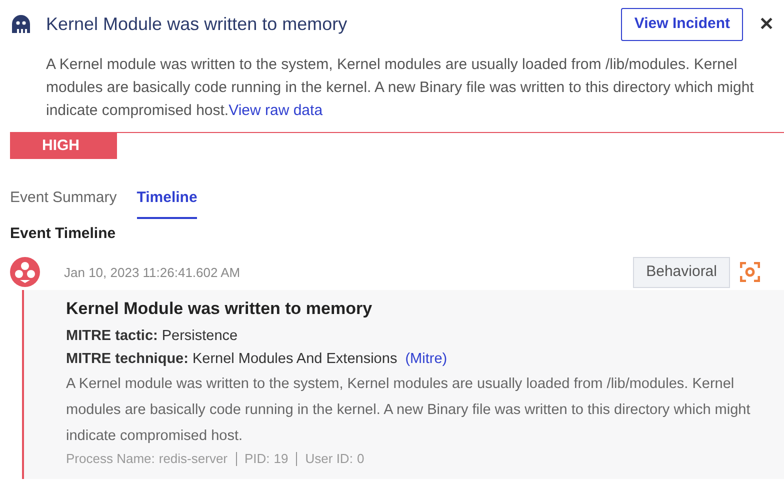  What do you see at coordinates (127, 359) in the screenshot?
I see `field-label: MITRE technique:` at bounding box center [127, 359].